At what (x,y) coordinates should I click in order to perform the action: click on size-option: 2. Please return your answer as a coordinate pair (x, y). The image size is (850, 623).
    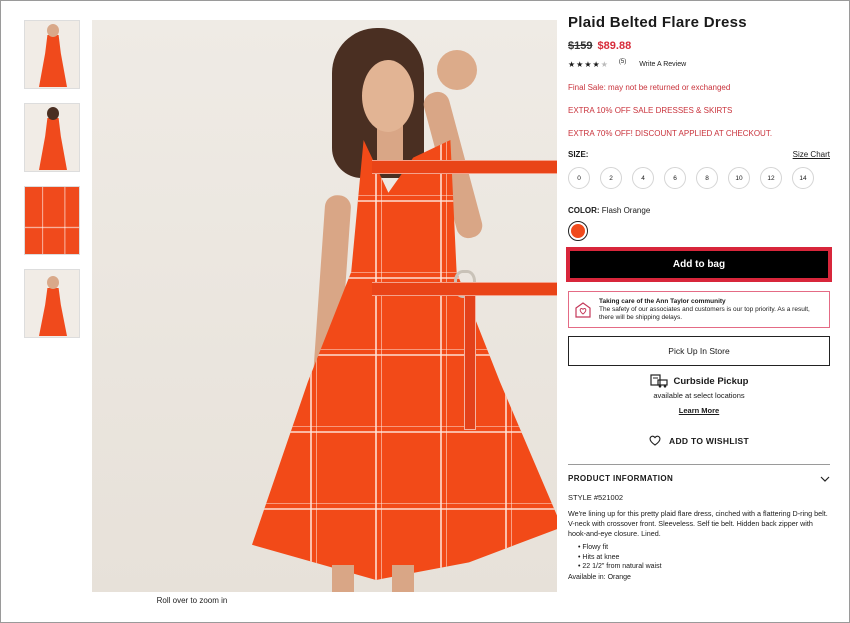
    Looking at the image, I should click on (611, 178).